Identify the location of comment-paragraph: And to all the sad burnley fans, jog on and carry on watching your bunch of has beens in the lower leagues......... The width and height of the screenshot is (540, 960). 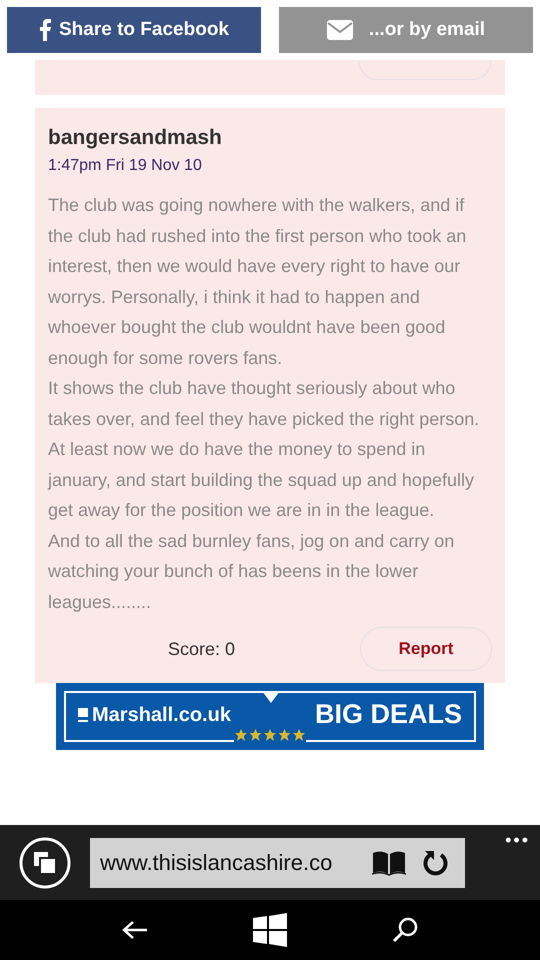
(252, 572).